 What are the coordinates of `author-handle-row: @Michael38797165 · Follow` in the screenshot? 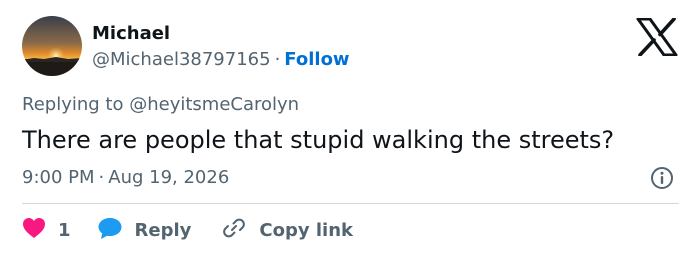 It's located at (221, 60).